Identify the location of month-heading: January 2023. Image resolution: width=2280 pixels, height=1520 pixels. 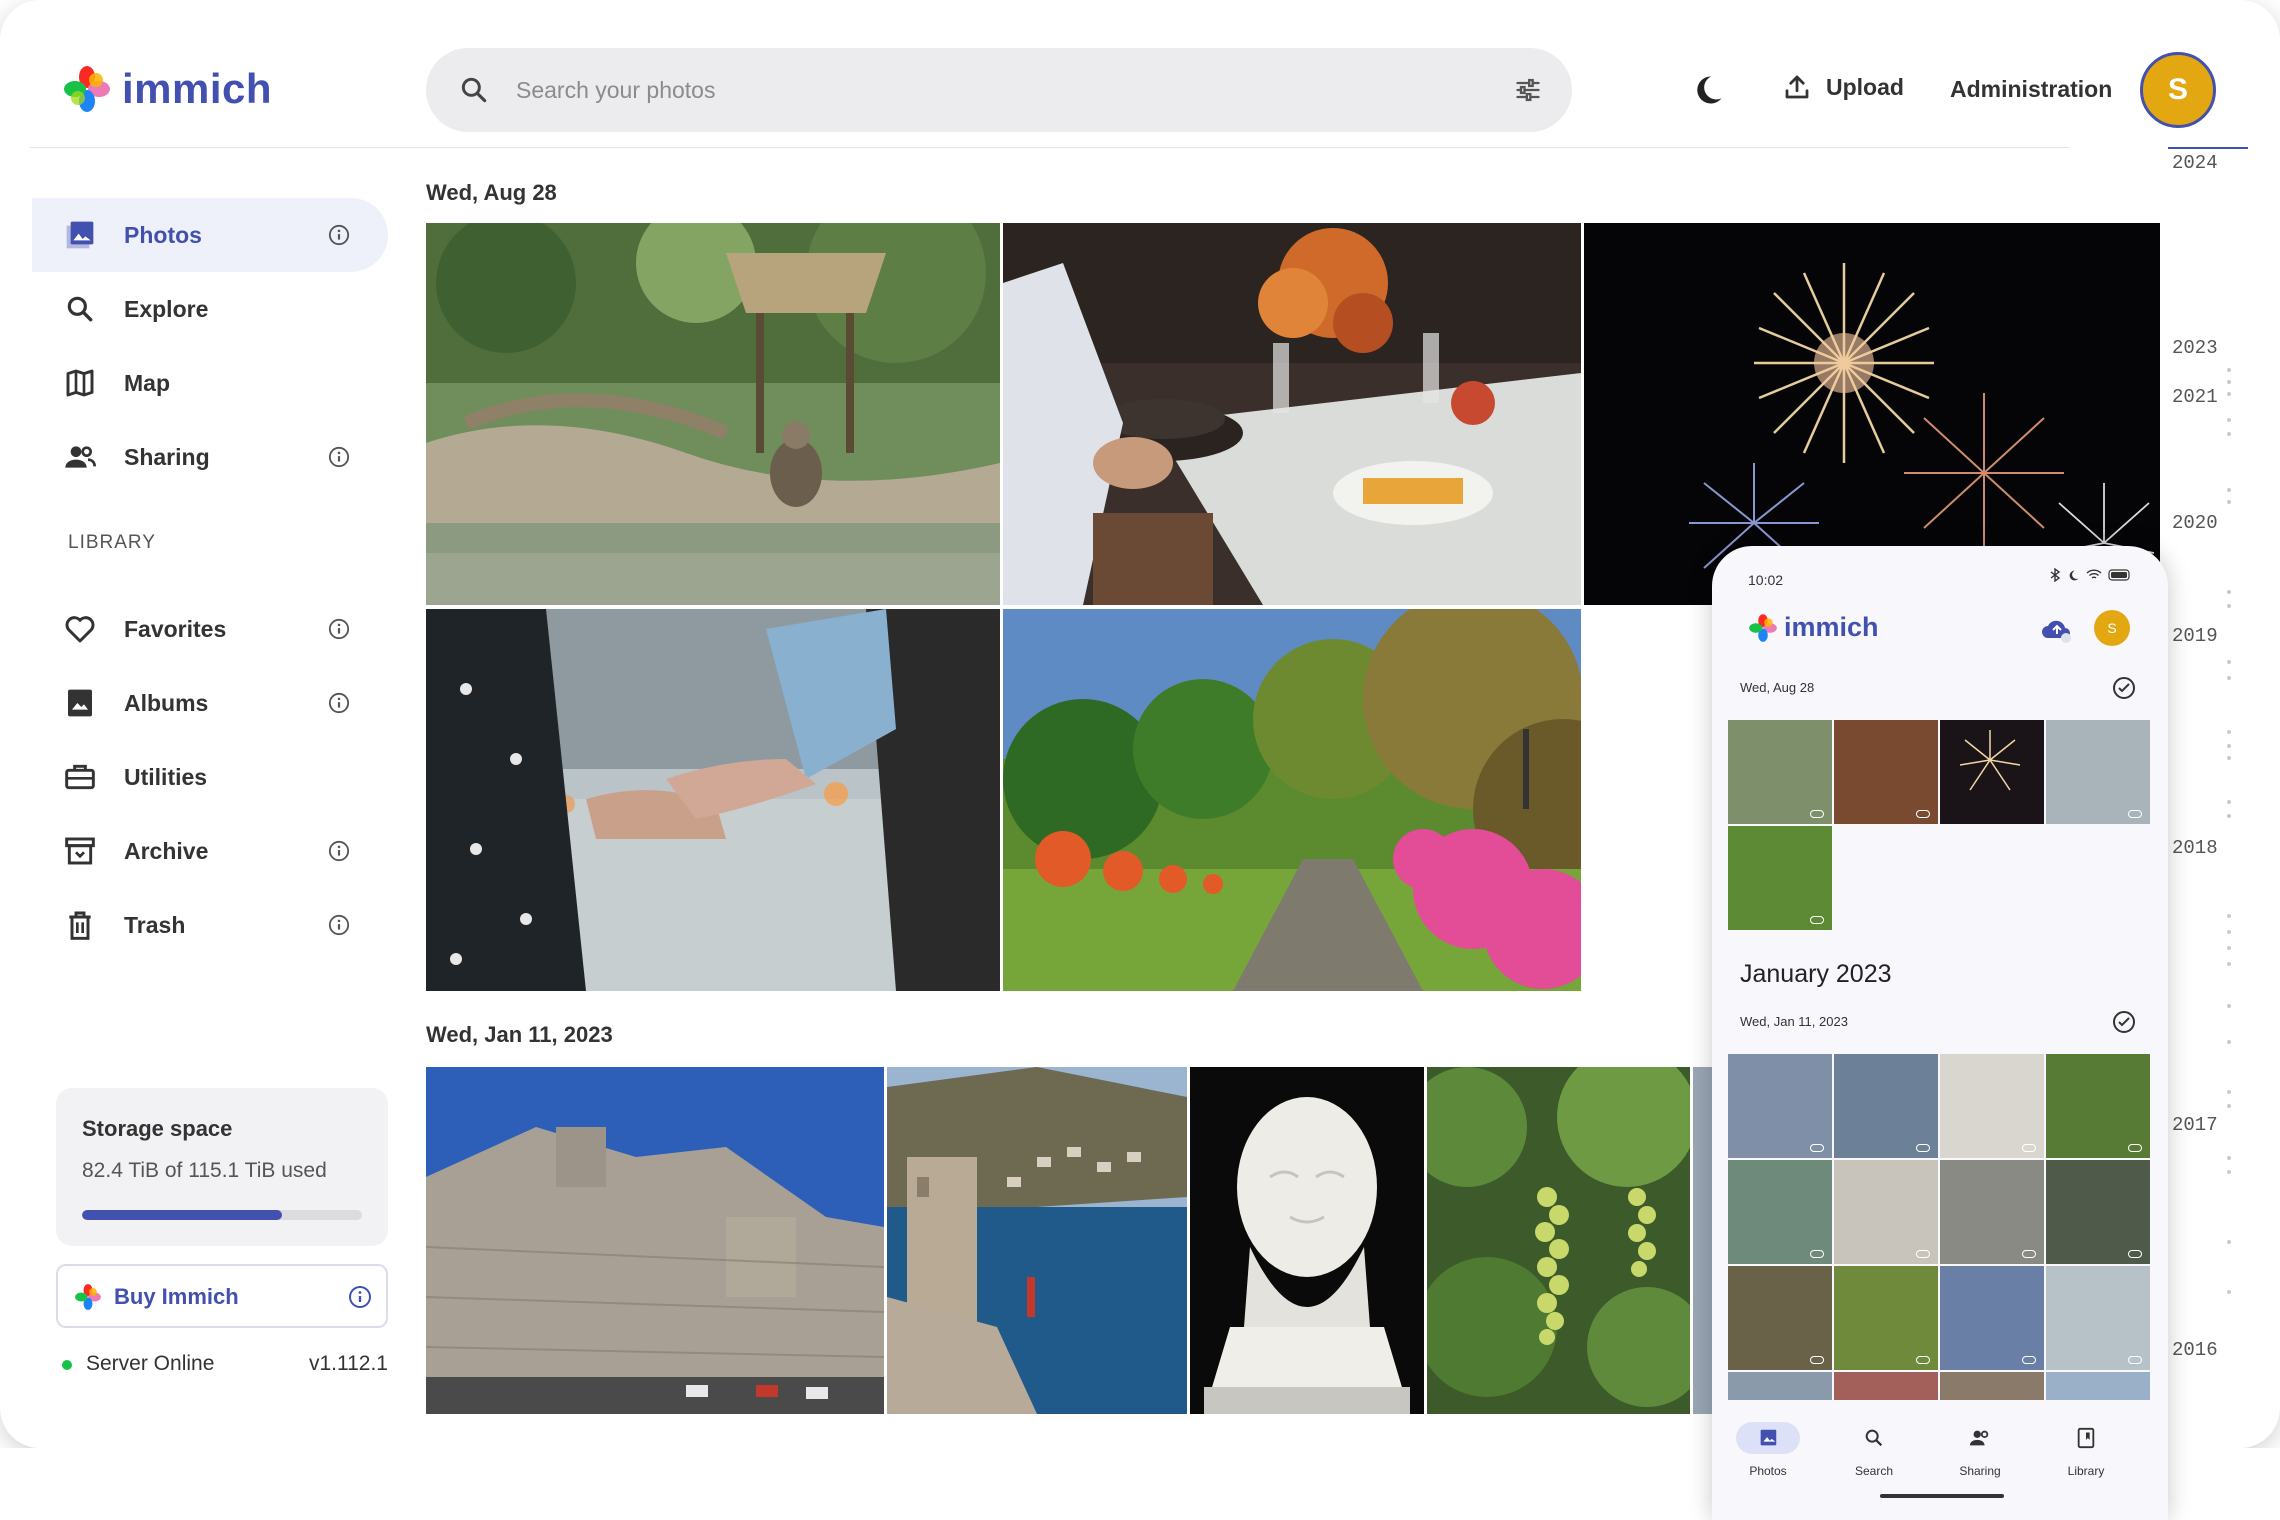
(1816, 974).